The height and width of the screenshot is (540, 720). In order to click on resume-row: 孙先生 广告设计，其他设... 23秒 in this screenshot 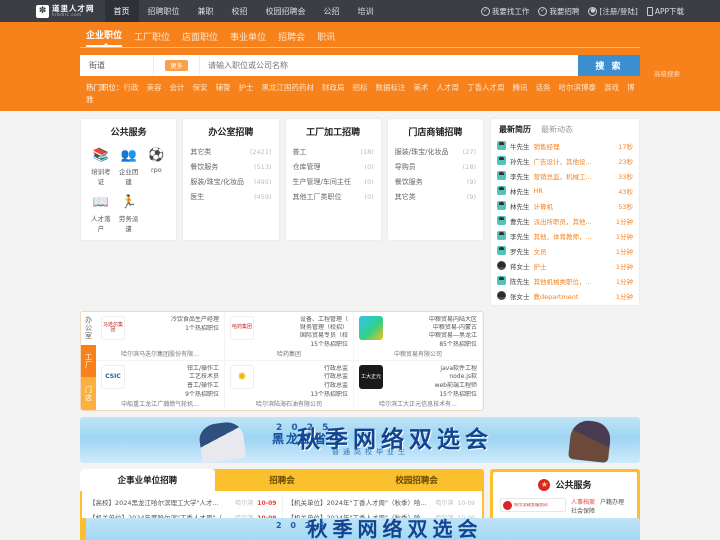, I will do `click(565, 160)`.